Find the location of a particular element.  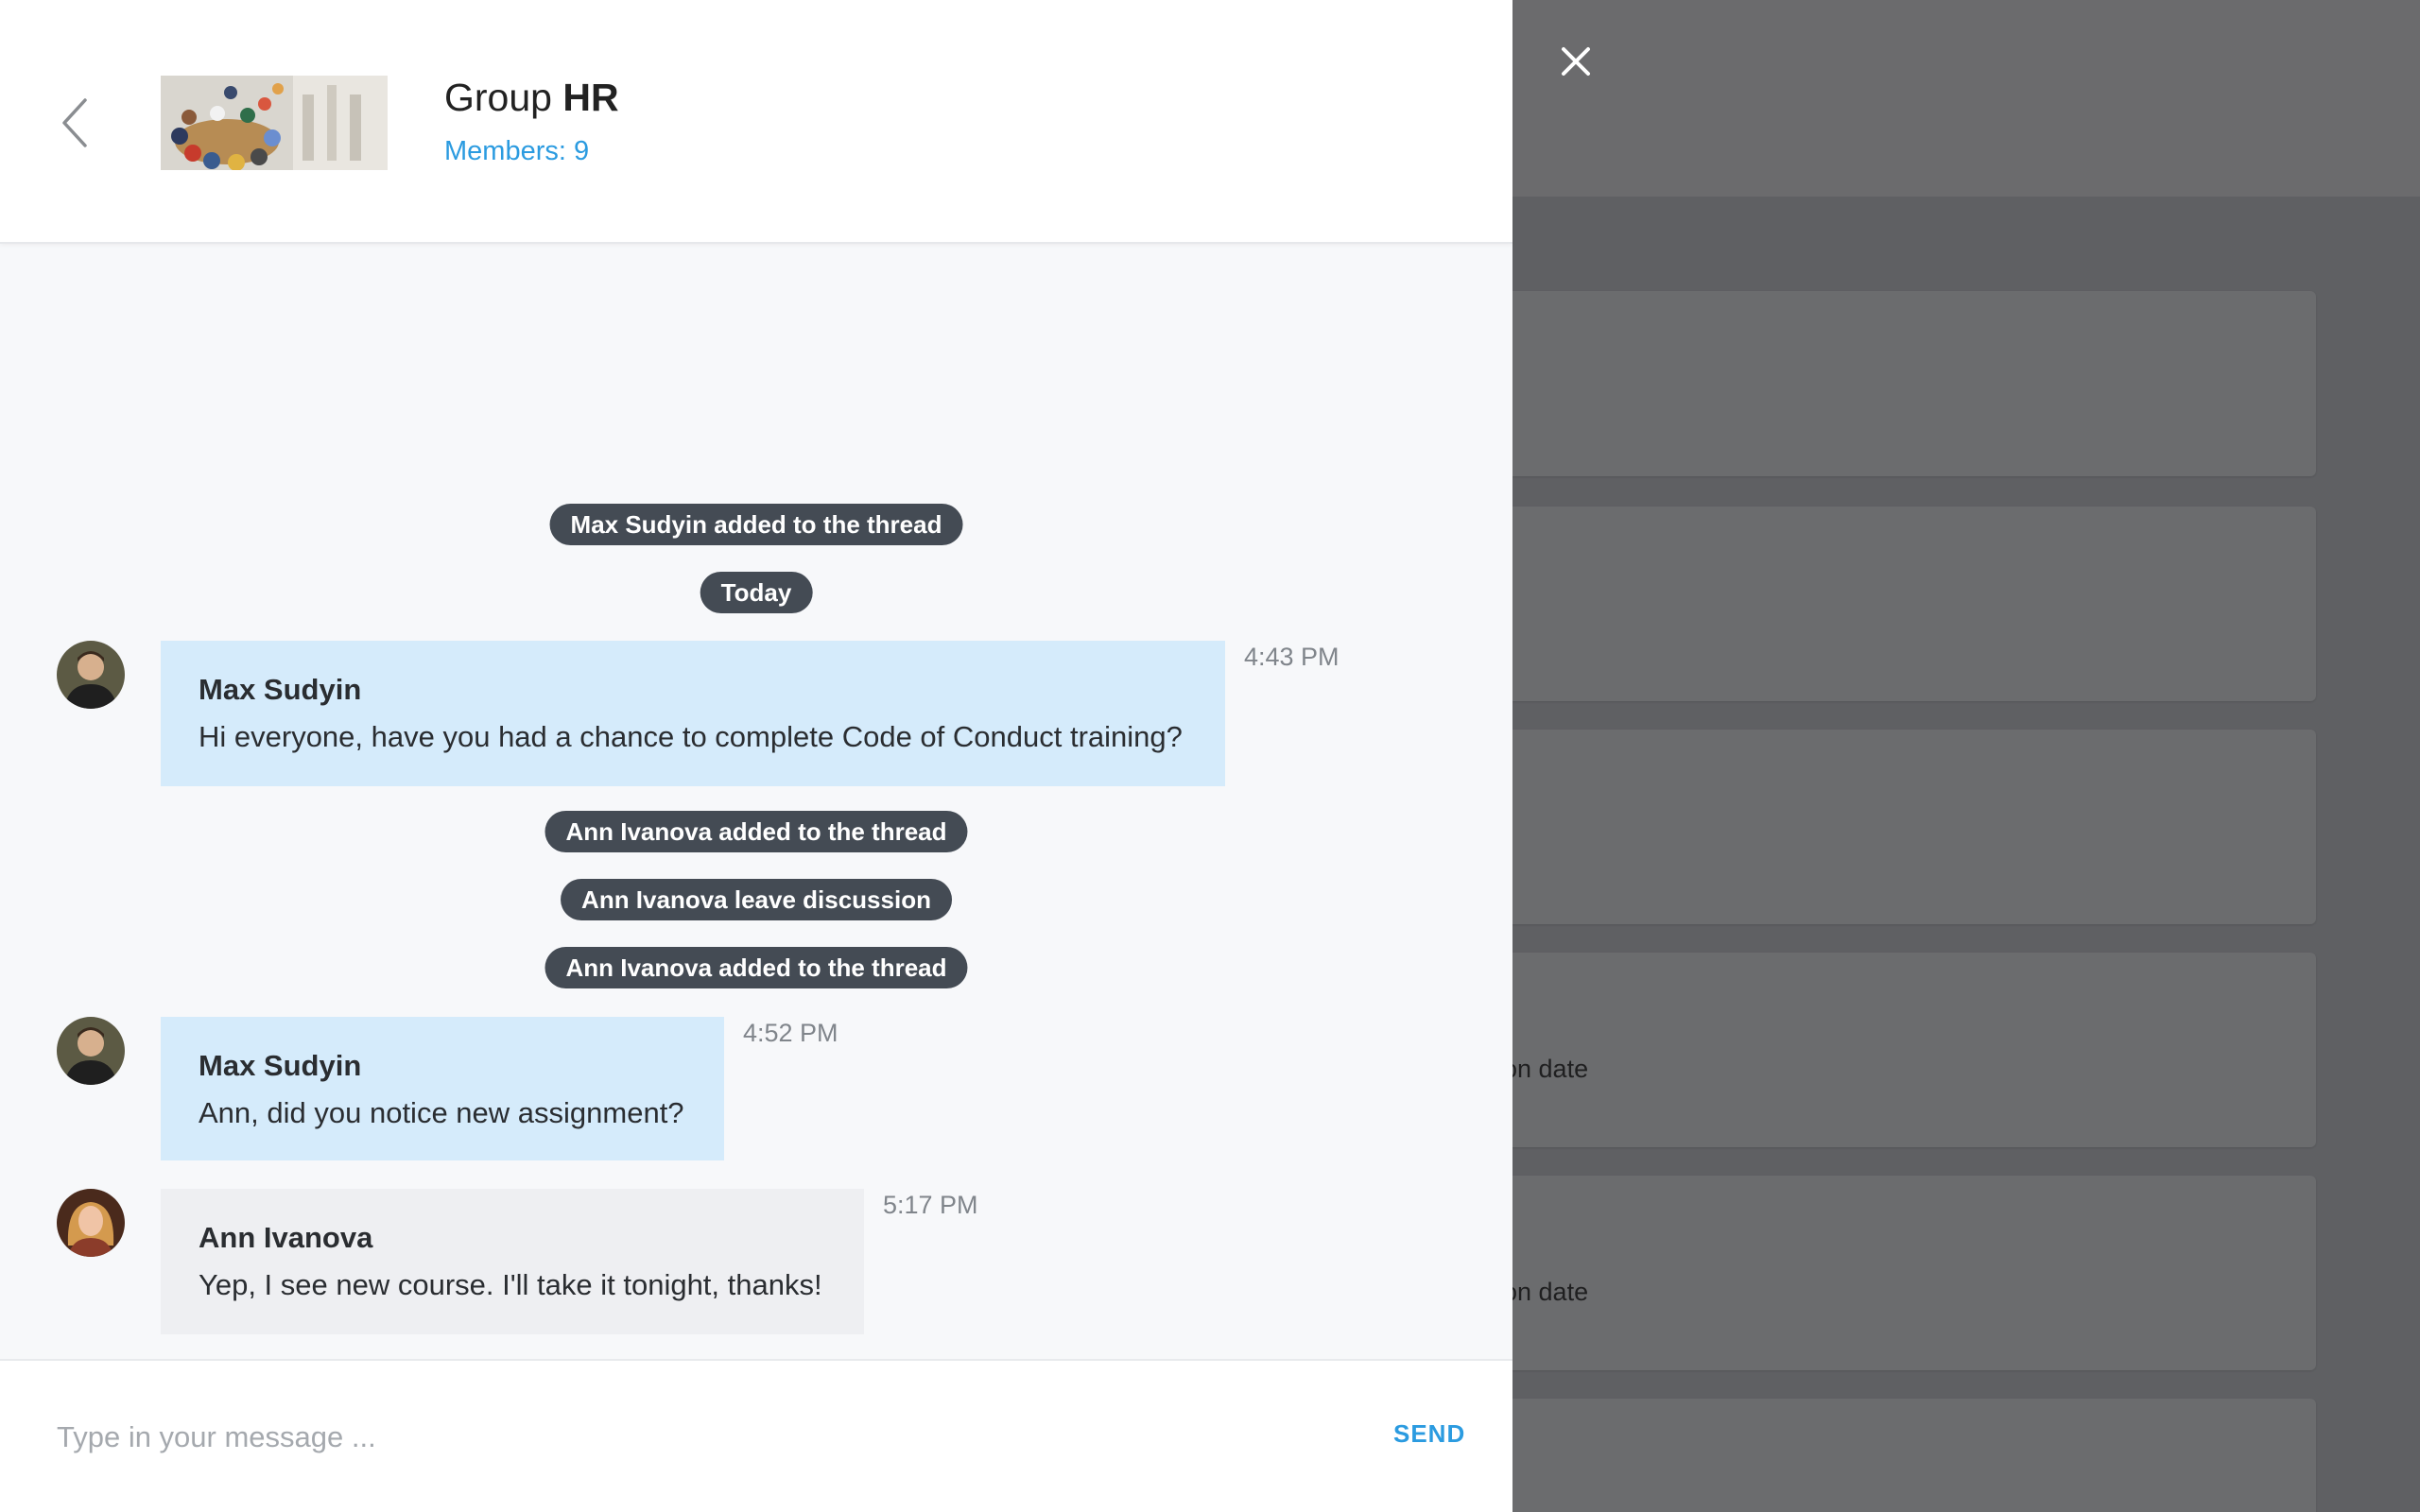

group-title-prefix: Group is located at coordinates (498, 97).